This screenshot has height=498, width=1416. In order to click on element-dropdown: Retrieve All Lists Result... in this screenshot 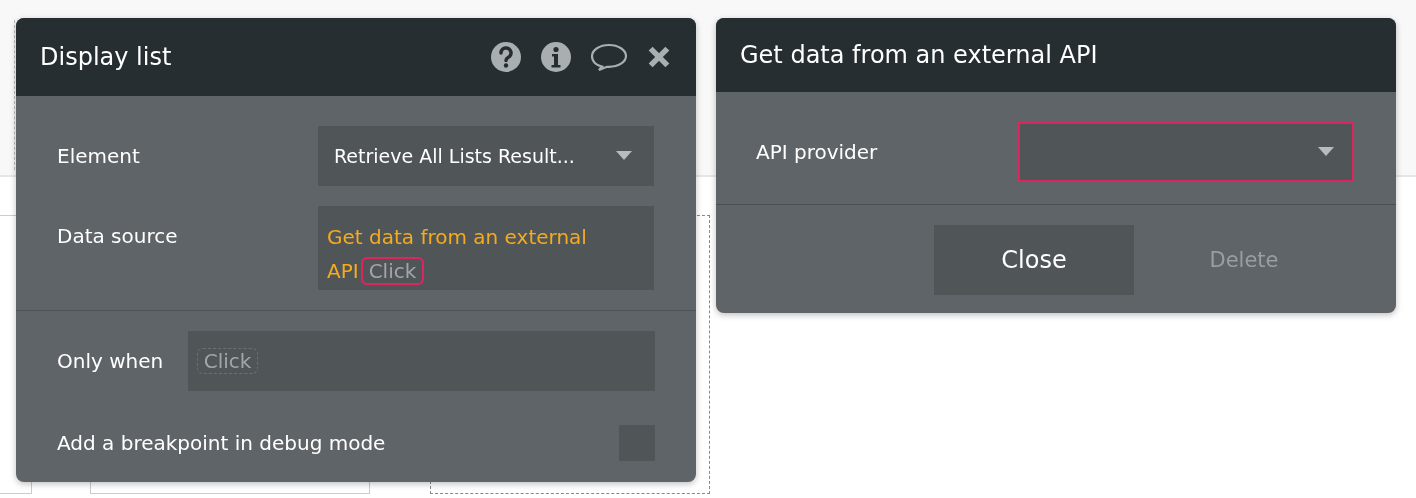, I will do `click(486, 156)`.